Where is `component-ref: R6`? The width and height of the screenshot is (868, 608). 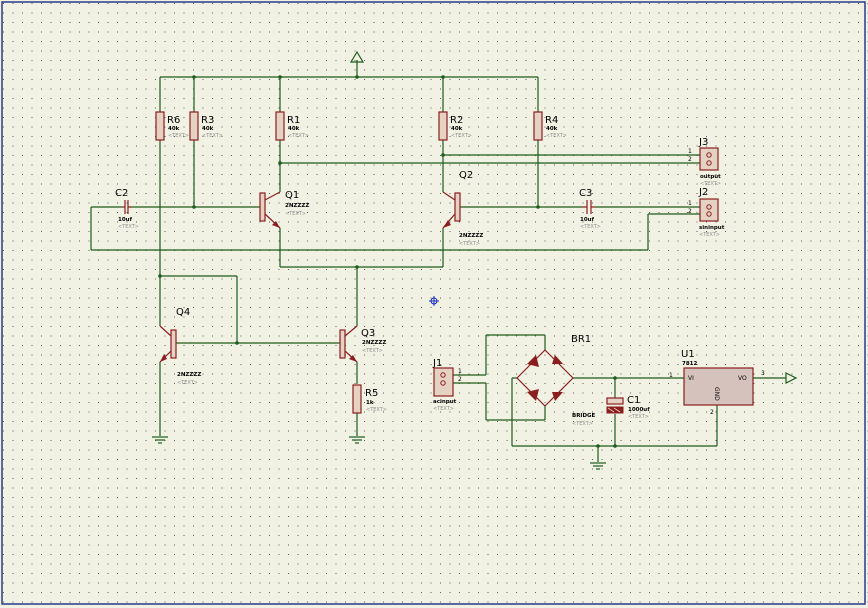 component-ref: R6 is located at coordinates (173, 120).